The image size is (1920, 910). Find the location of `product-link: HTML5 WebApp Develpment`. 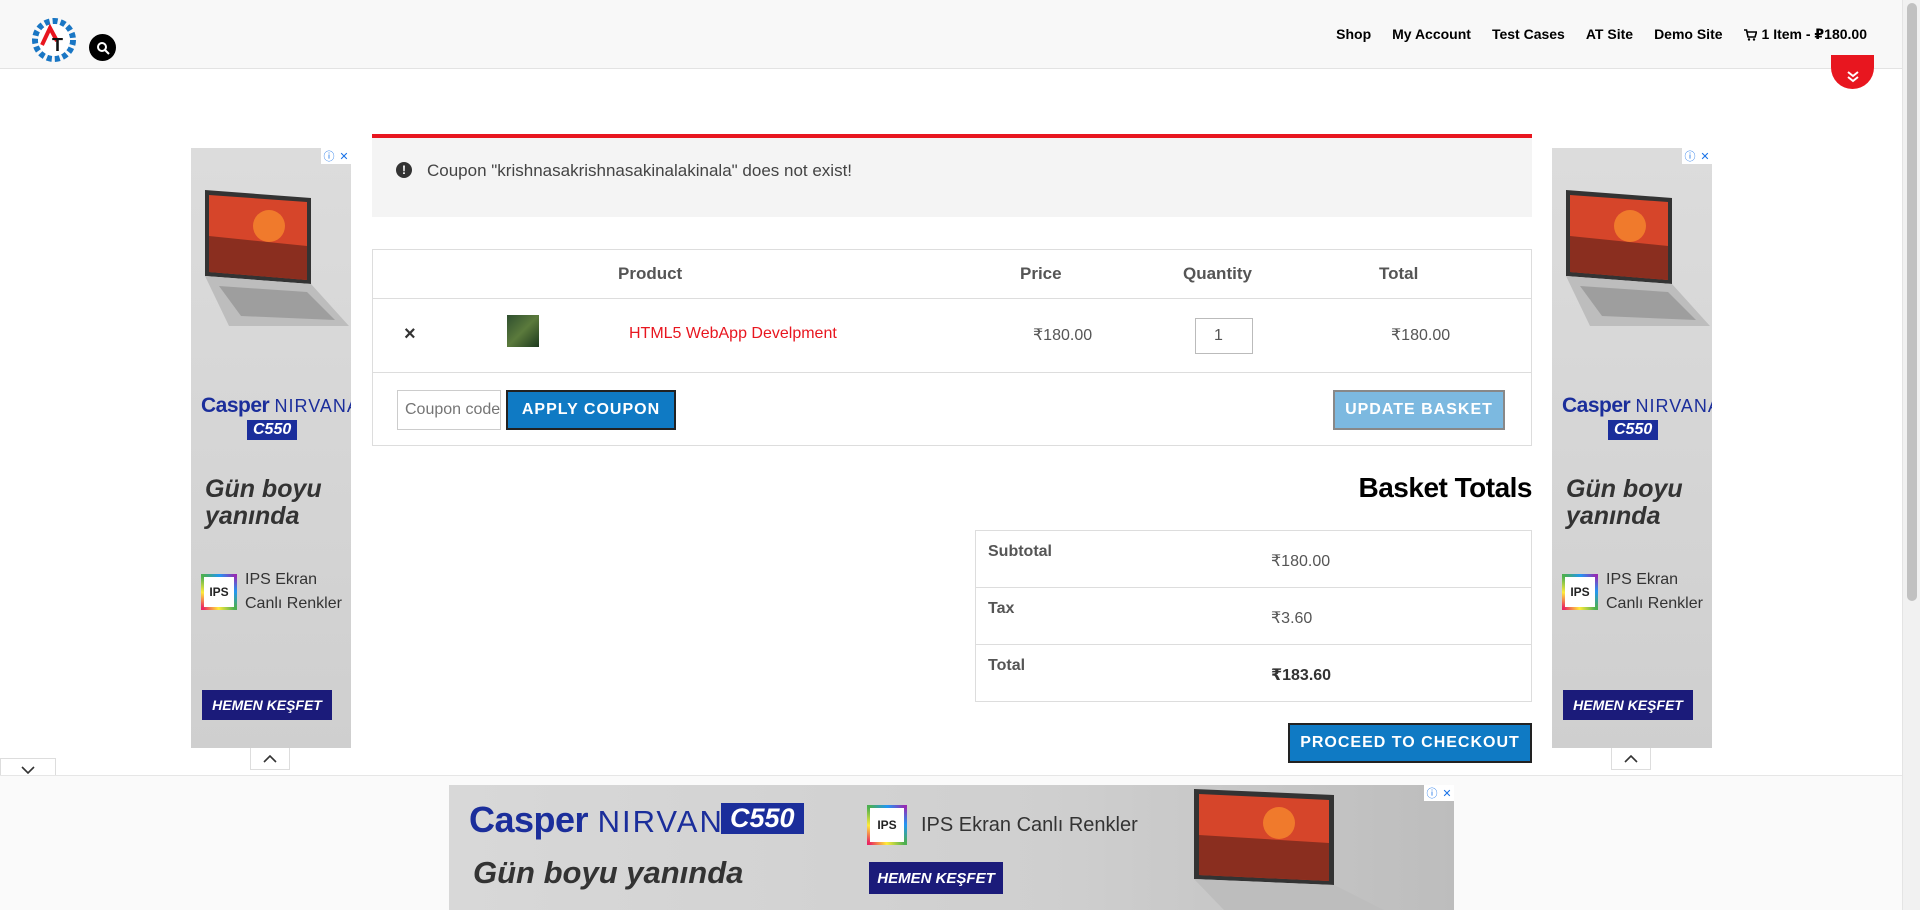

product-link: HTML5 WebApp Develpment is located at coordinates (733, 334).